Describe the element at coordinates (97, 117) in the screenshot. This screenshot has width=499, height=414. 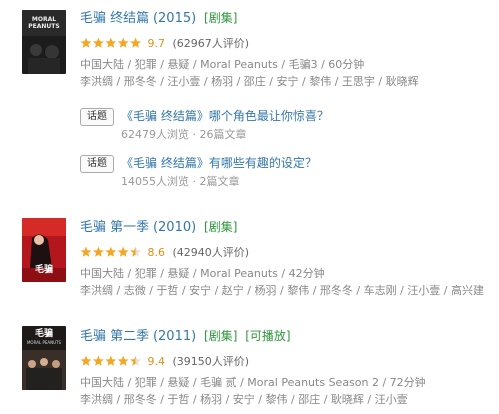
I see `topic-button-1: 话题` at that location.